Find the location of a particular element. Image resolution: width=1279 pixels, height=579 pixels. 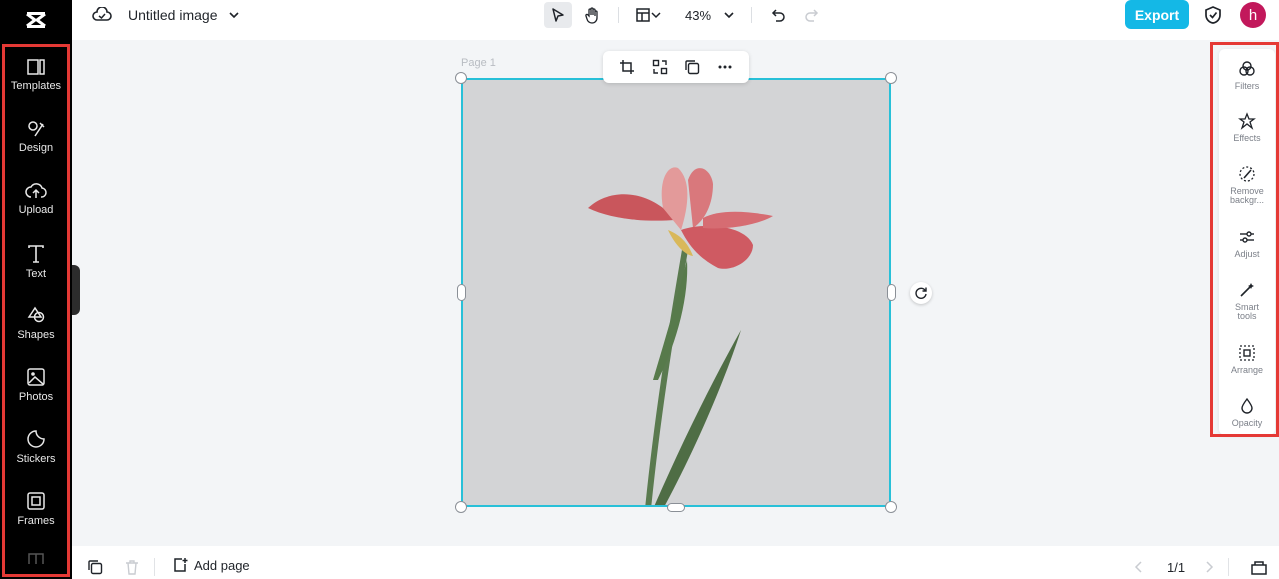

logo-icon is located at coordinates (36, 20).